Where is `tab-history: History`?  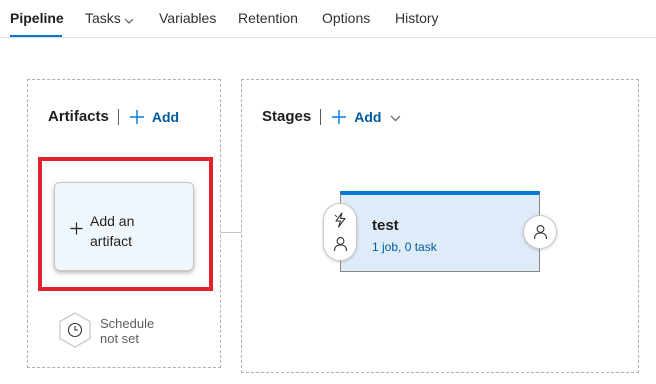
tab-history: History is located at coordinates (417, 18).